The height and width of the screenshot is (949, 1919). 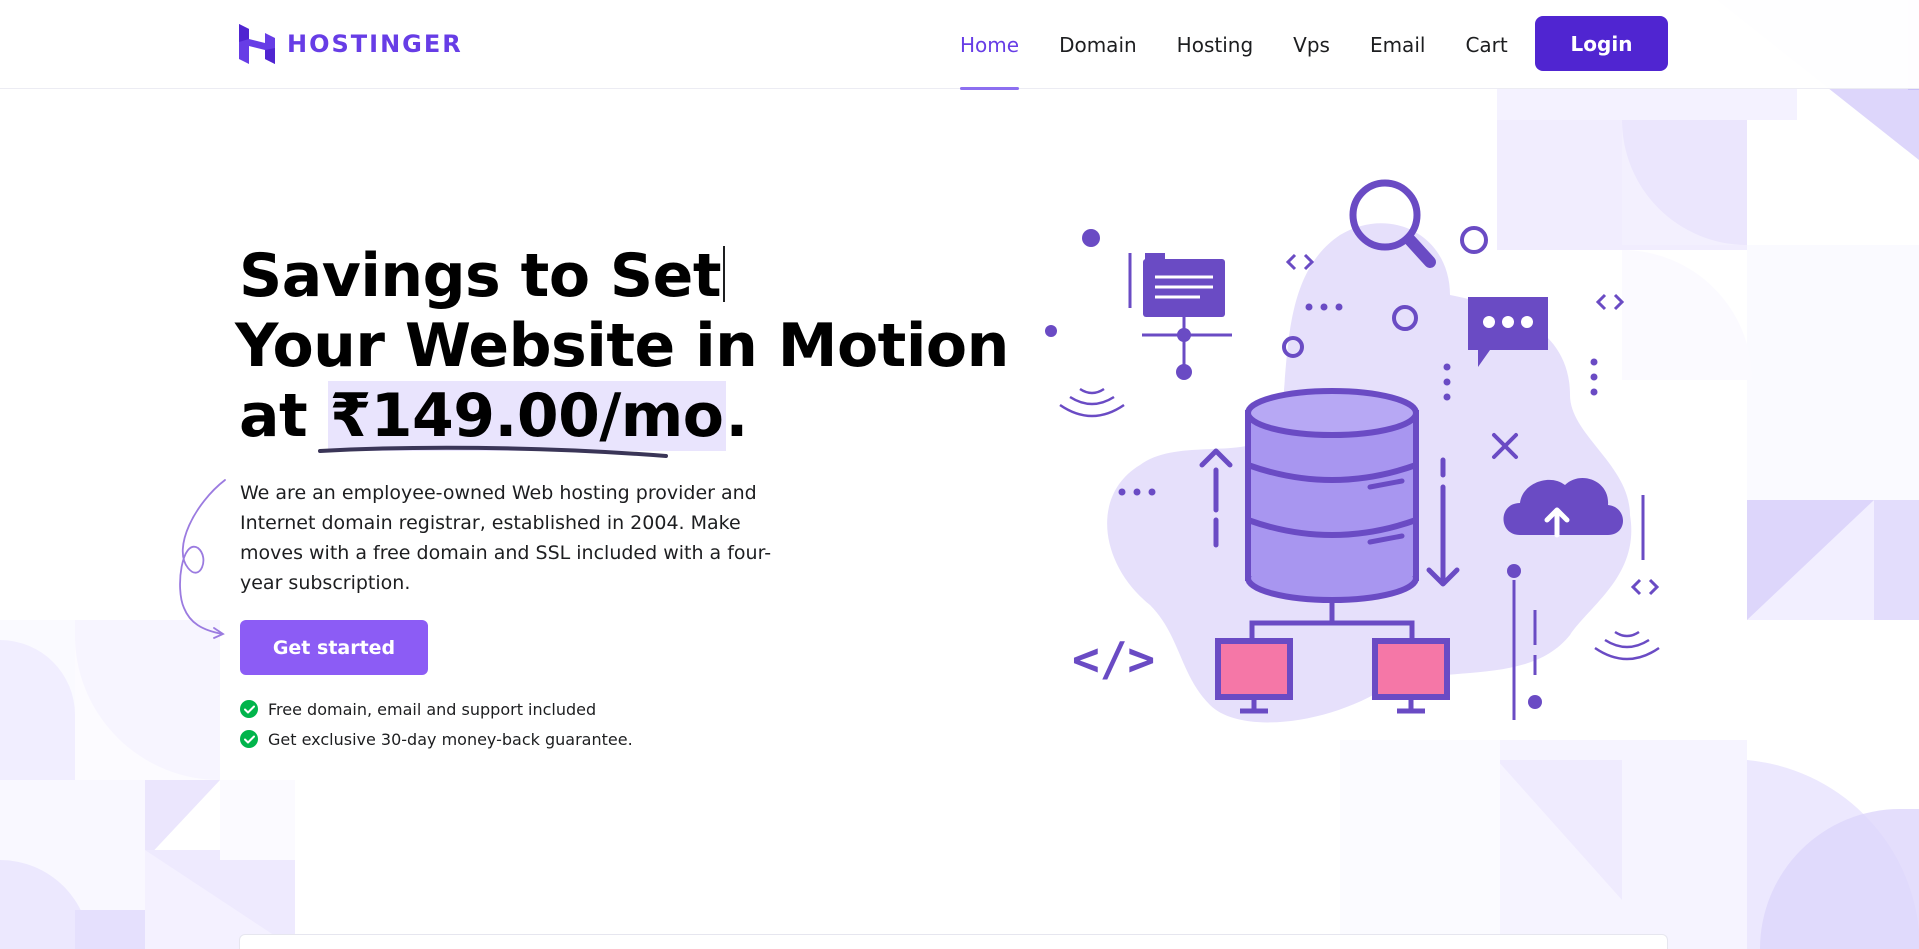 I want to click on login-button: Login, so click(x=1601, y=43).